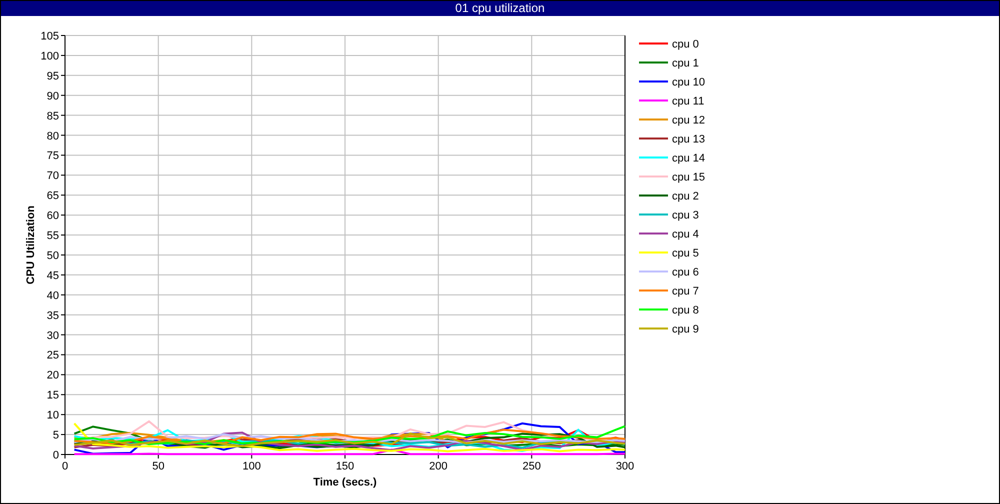  Describe the element at coordinates (685, 254) in the screenshot. I see `legend-label: cpu 5` at that location.